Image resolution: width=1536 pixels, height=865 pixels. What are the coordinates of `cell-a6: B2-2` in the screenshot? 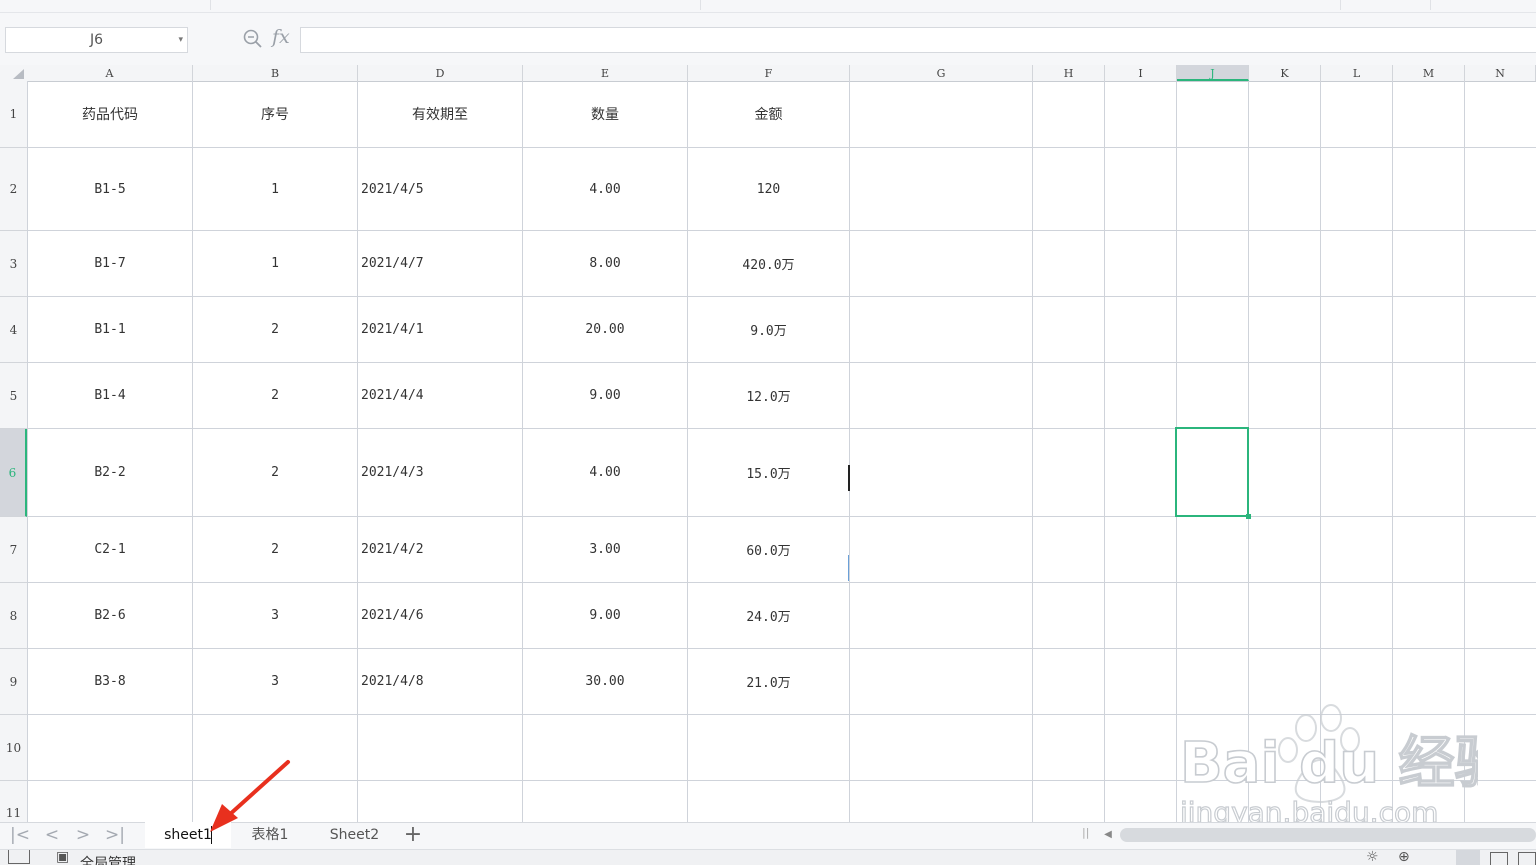 It's located at (110, 472).